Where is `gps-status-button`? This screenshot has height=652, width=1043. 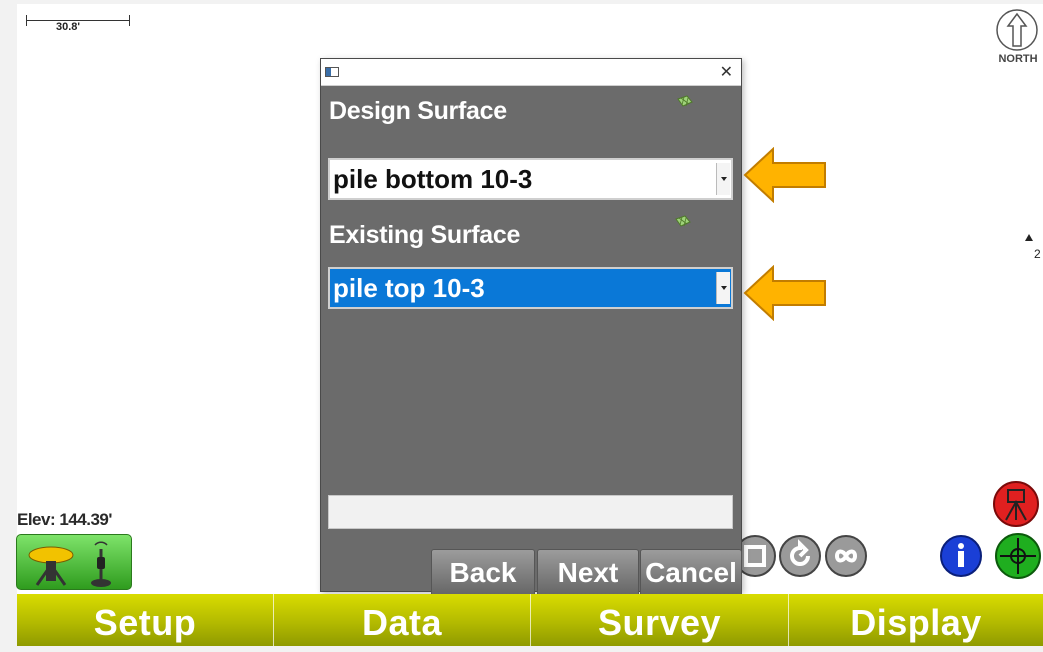
gps-status-button is located at coordinates (74, 562).